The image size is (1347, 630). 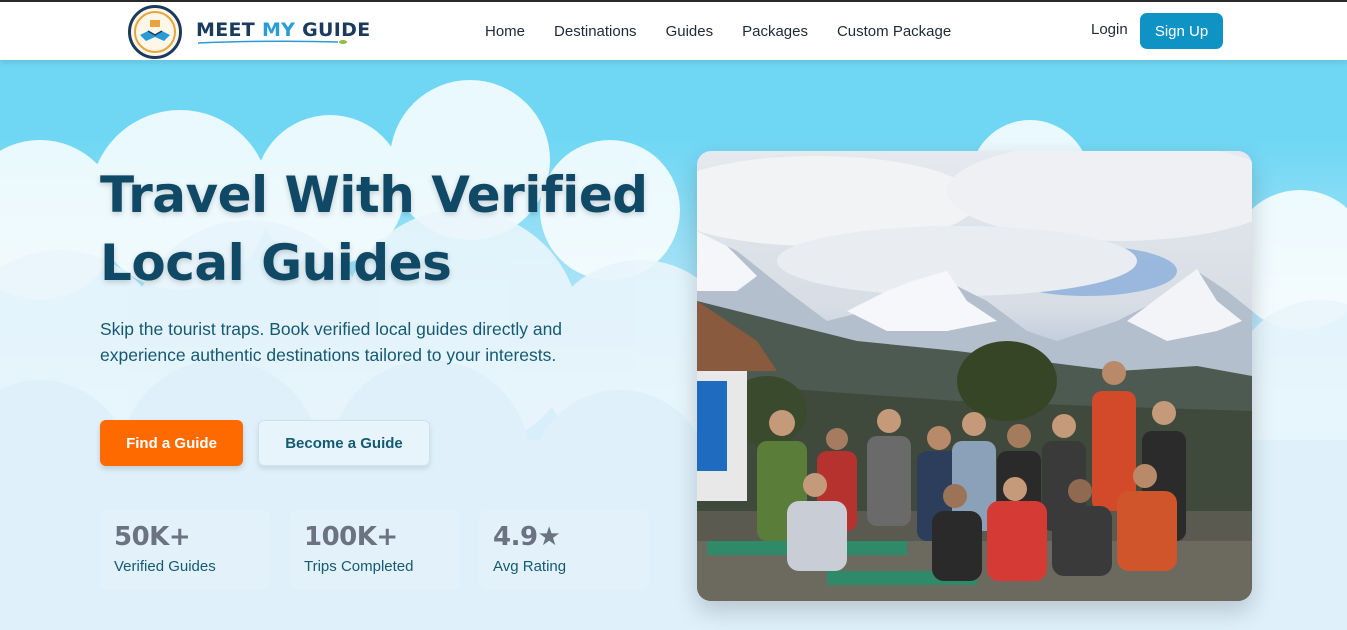 I want to click on nav-packages: Packages, so click(x=775, y=31).